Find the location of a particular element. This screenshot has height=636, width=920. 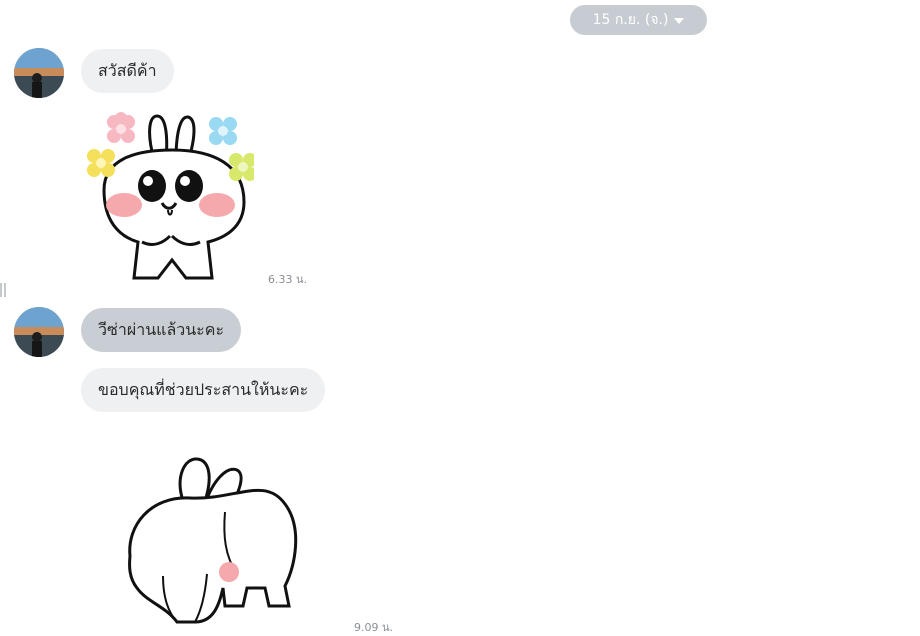

bunny-bowing-sticker is located at coordinates (212, 541).